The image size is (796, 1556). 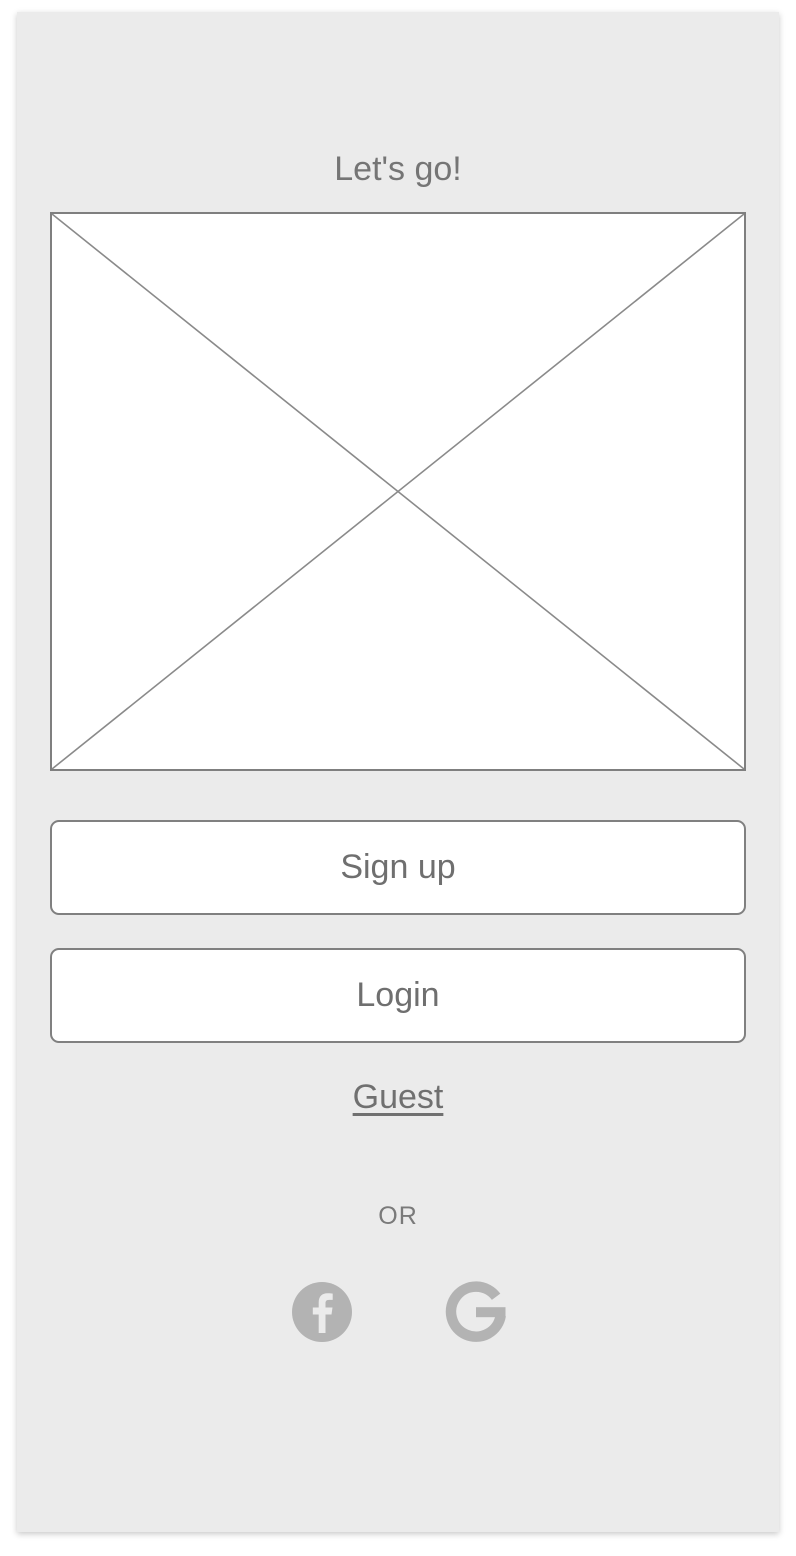 What do you see at coordinates (398, 867) in the screenshot?
I see `sign-up-button: Sign up` at bounding box center [398, 867].